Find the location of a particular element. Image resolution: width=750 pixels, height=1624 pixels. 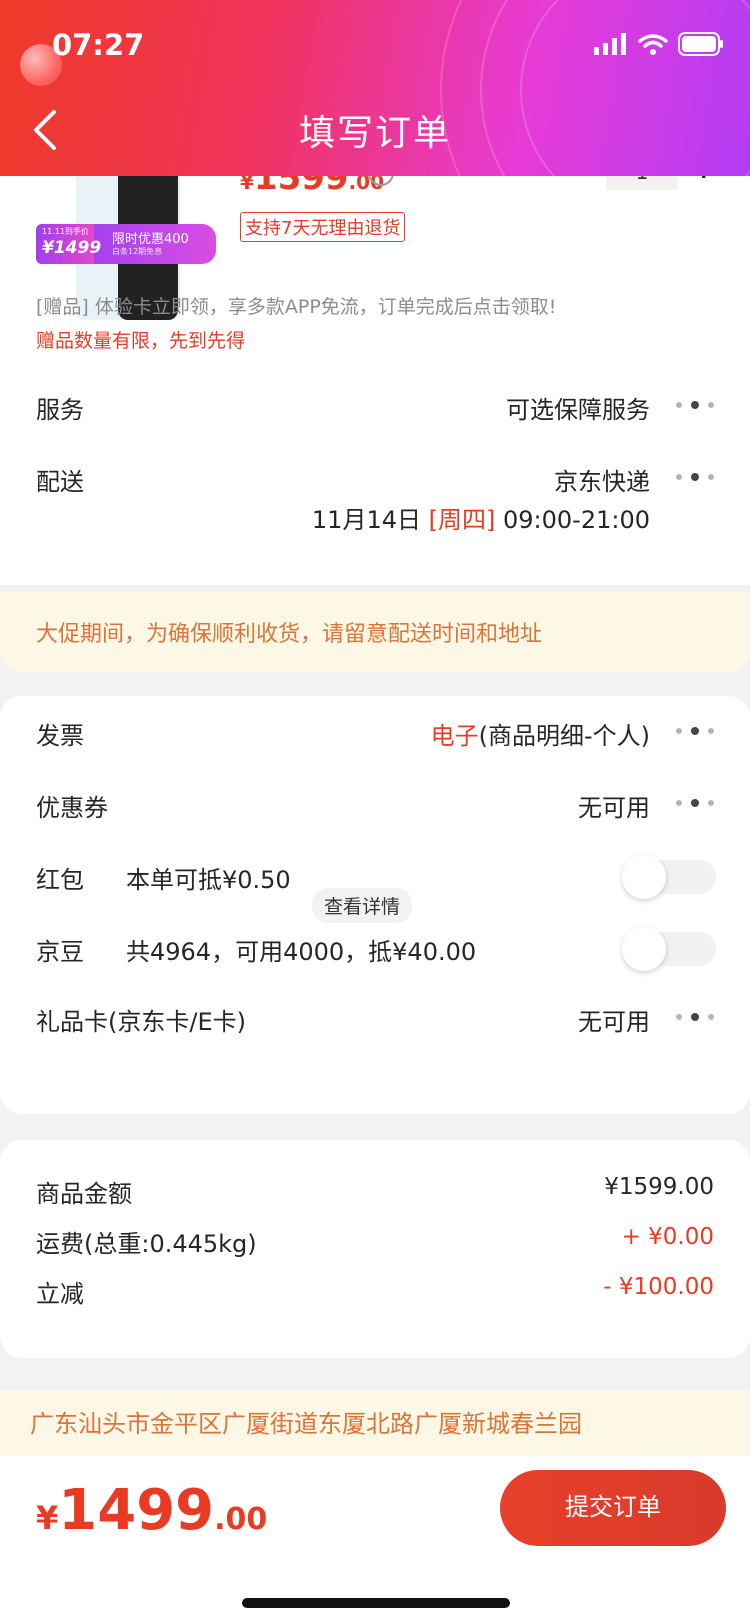

invoice-value: 电子(商品明细-个人) is located at coordinates (540, 733).